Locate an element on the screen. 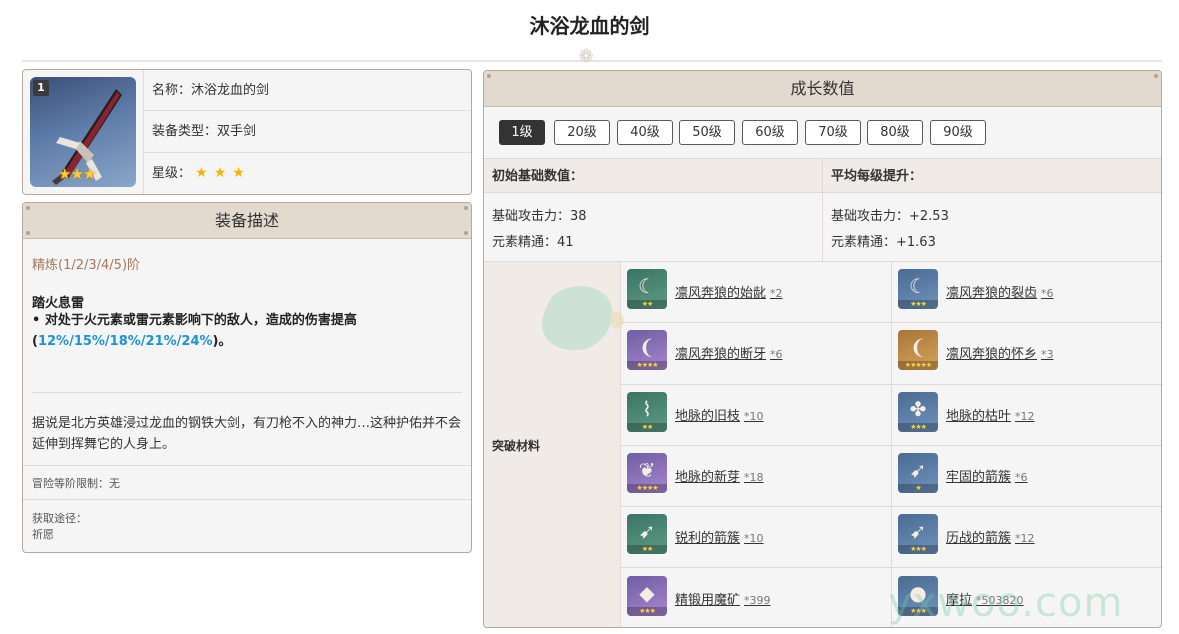 This screenshot has height=634, width=1179. weapon-info-card: 1 ★★★ 名称：沐浴龙血的剑 装备类型：双手剑 星级： ★ ★ ★ is located at coordinates (247, 132).